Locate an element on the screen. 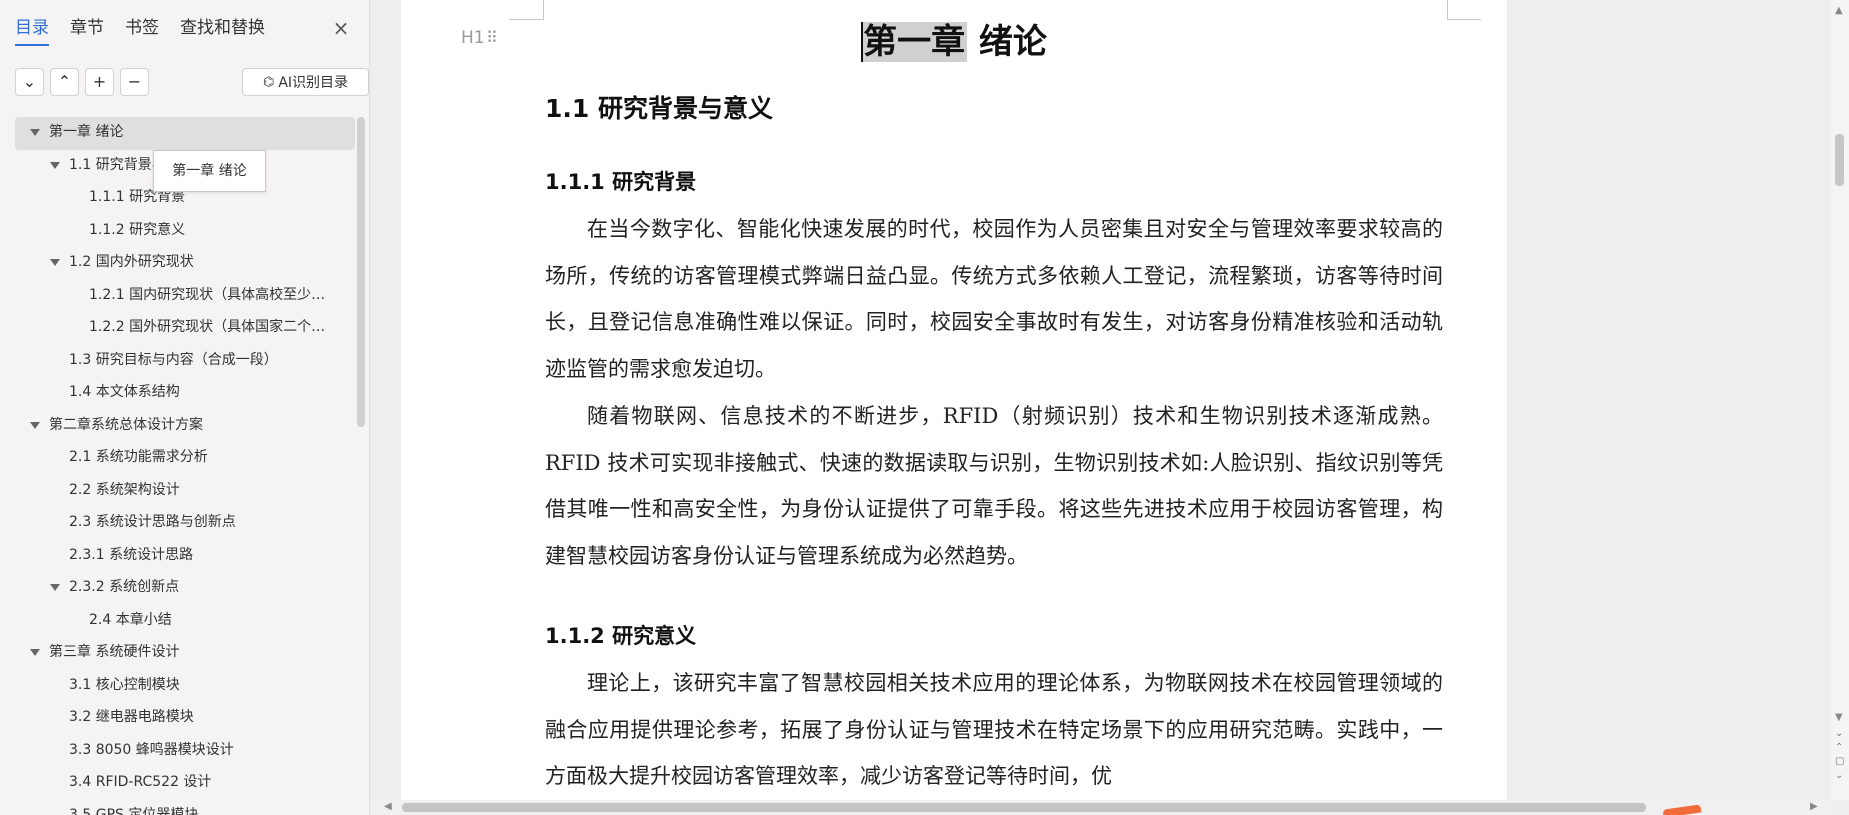  tab-chapters: 章节 is located at coordinates (87, 31).